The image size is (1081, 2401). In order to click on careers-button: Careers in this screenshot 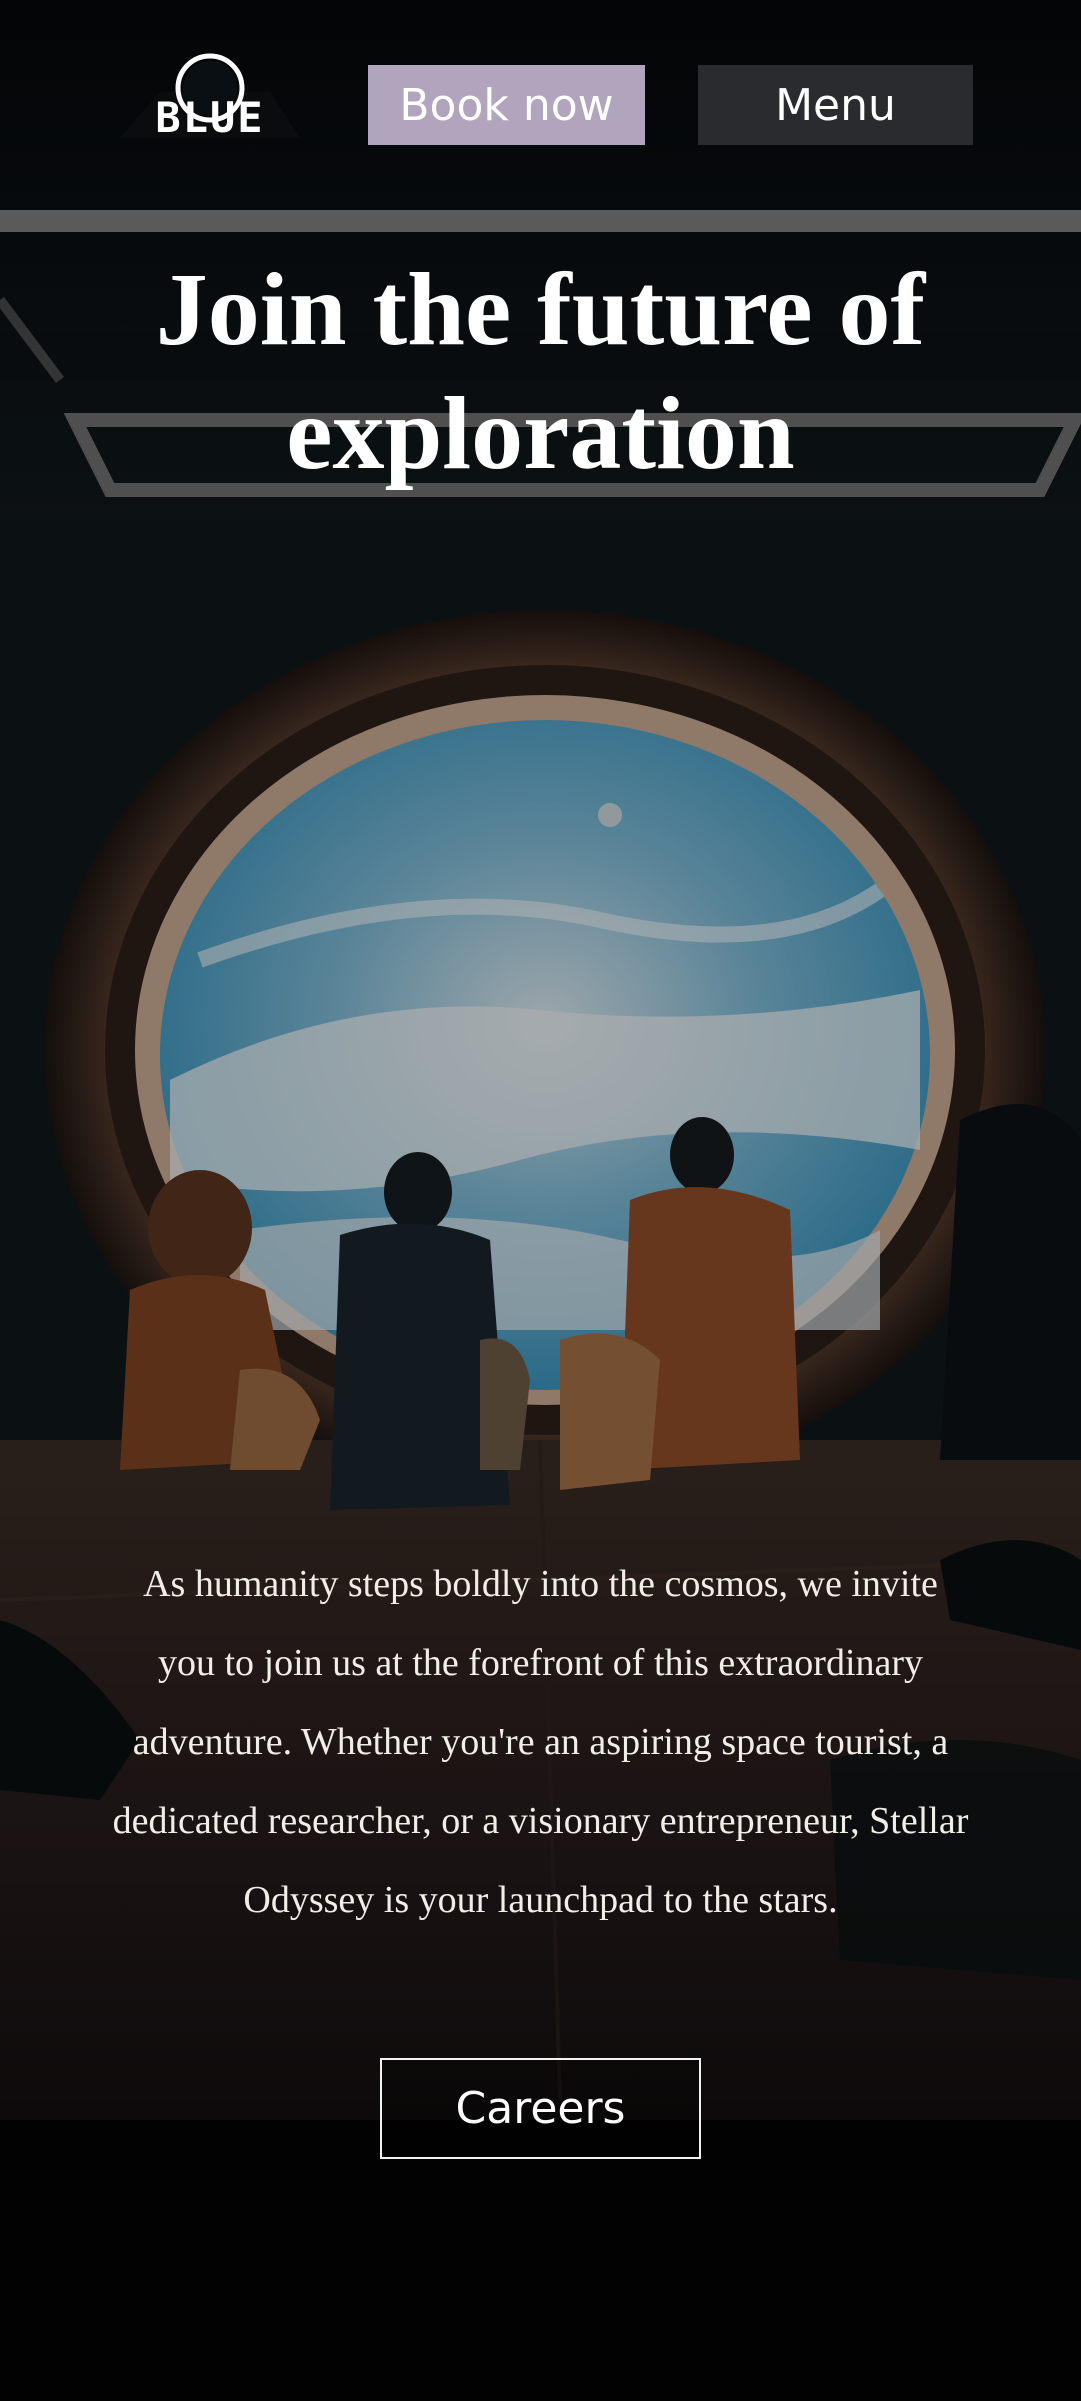, I will do `click(540, 2108)`.